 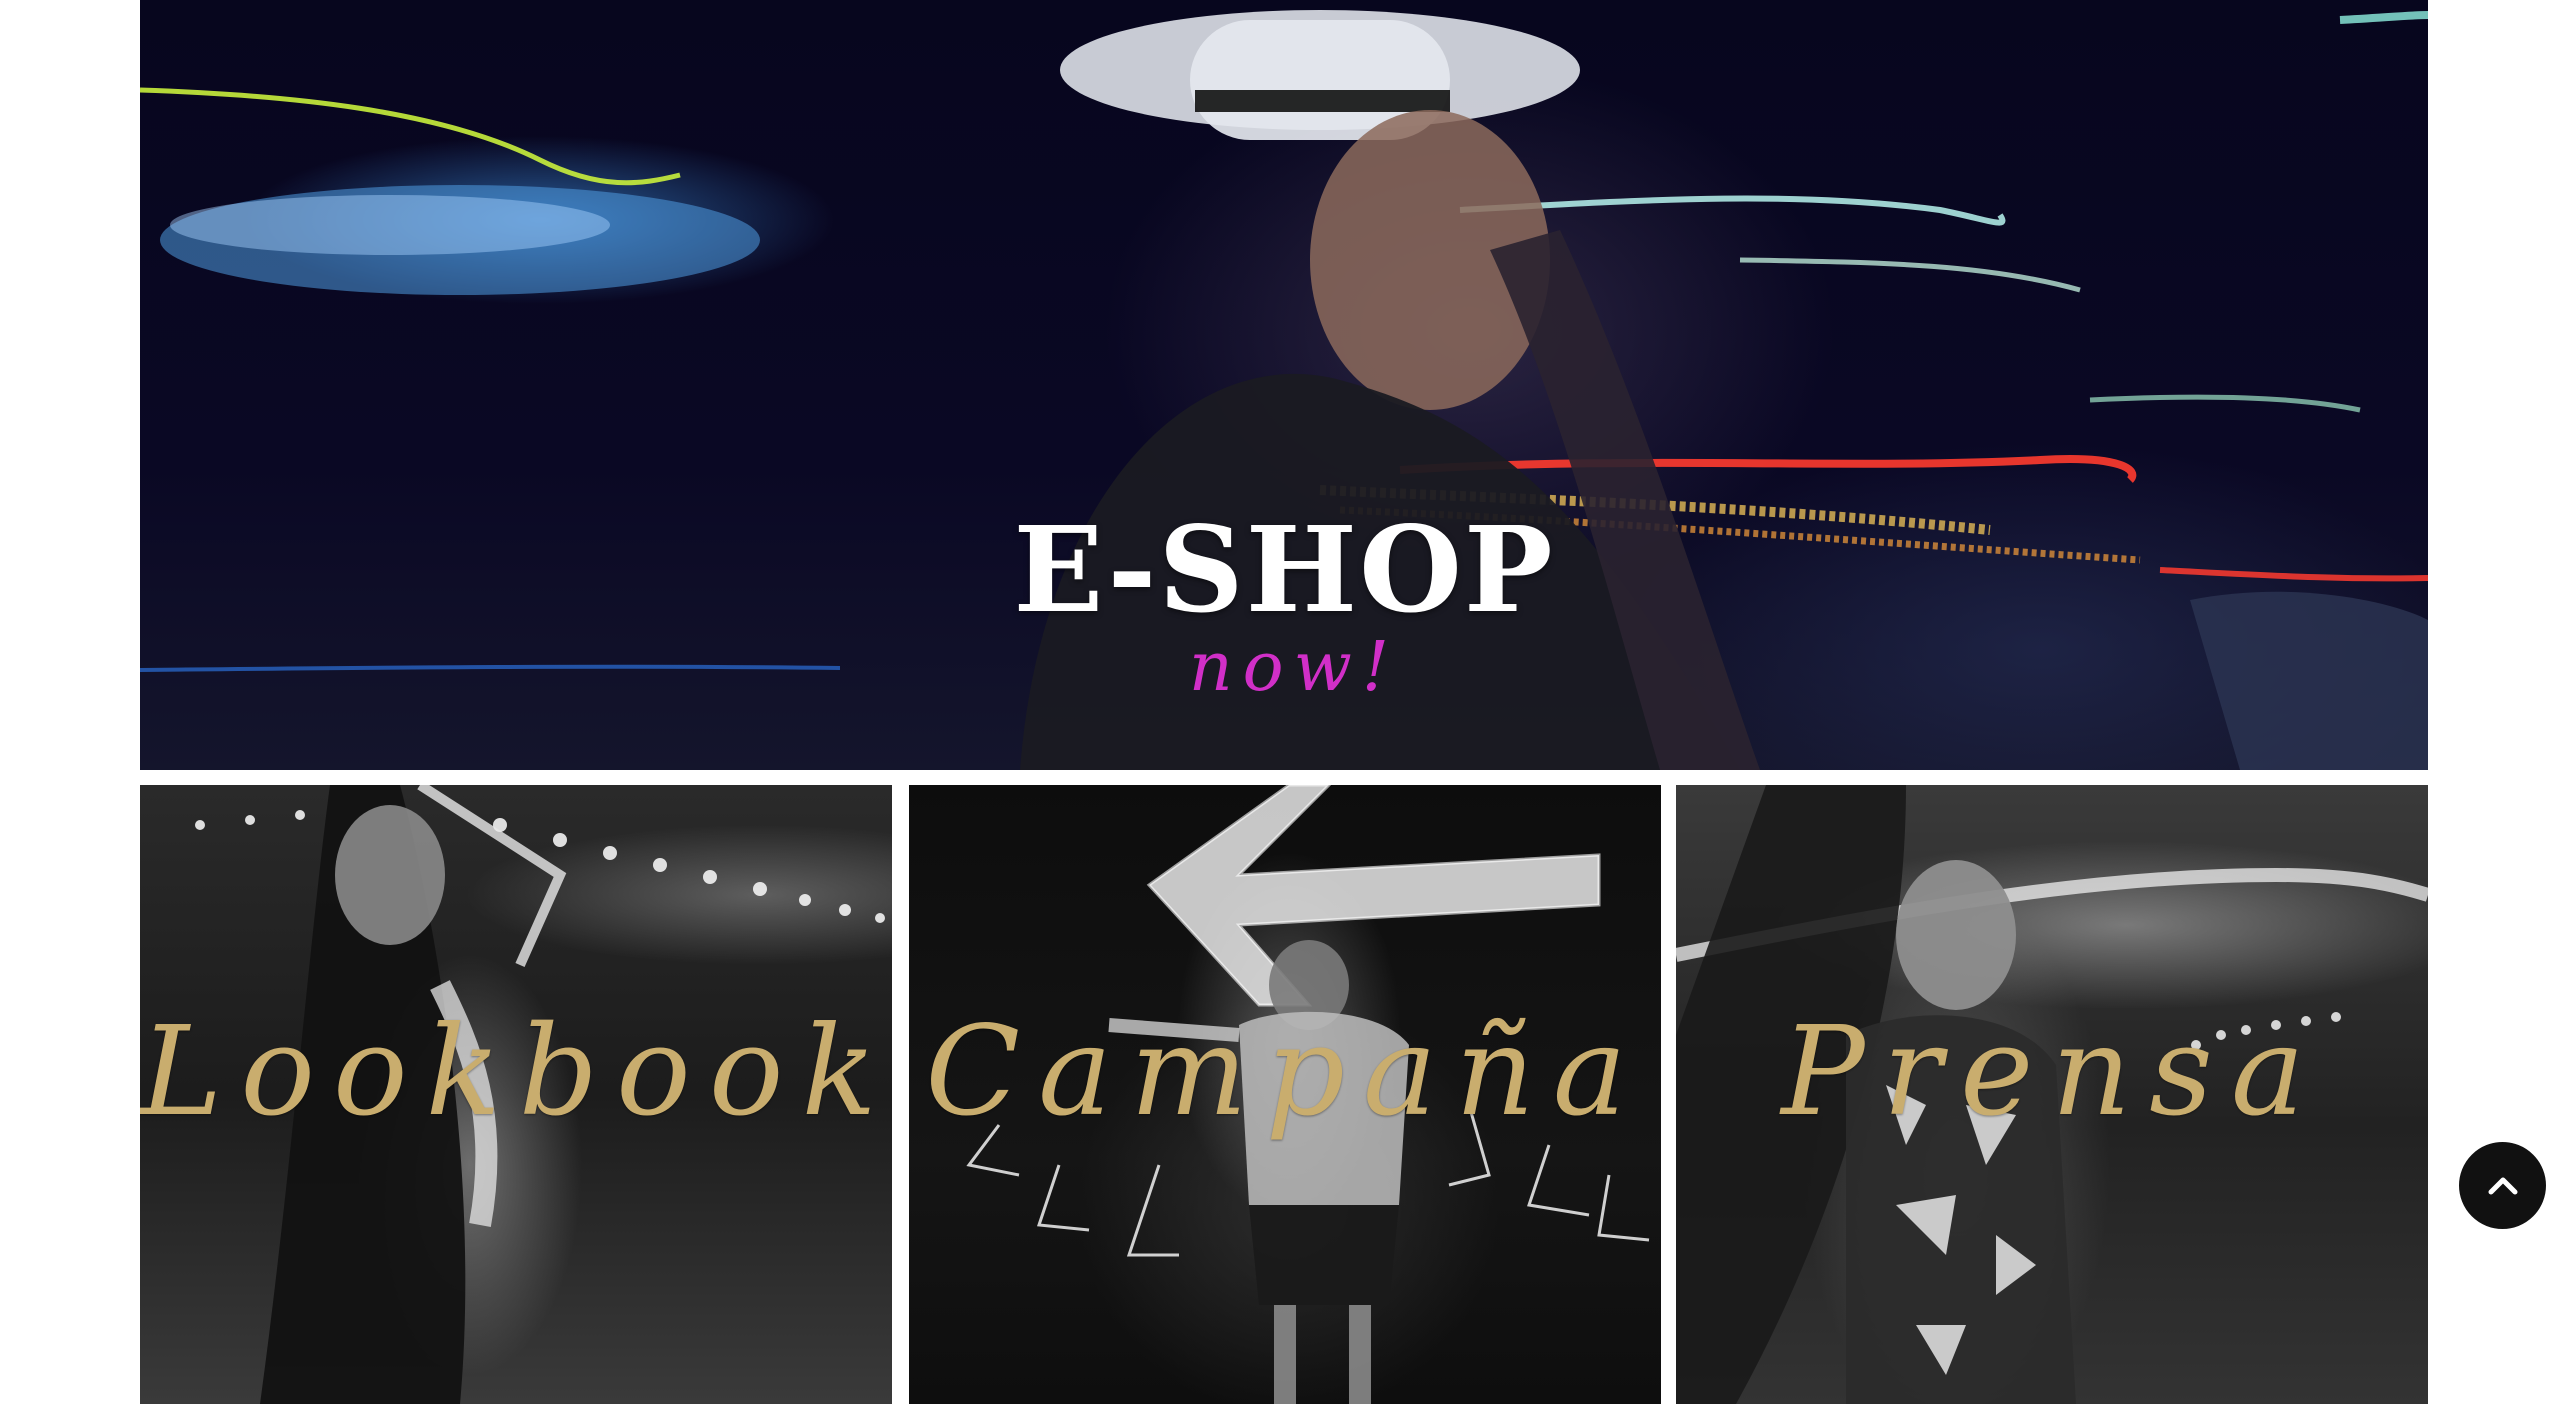 What do you see at coordinates (1294, 667) in the screenshot?
I see `hero-subtitle: now!` at bounding box center [1294, 667].